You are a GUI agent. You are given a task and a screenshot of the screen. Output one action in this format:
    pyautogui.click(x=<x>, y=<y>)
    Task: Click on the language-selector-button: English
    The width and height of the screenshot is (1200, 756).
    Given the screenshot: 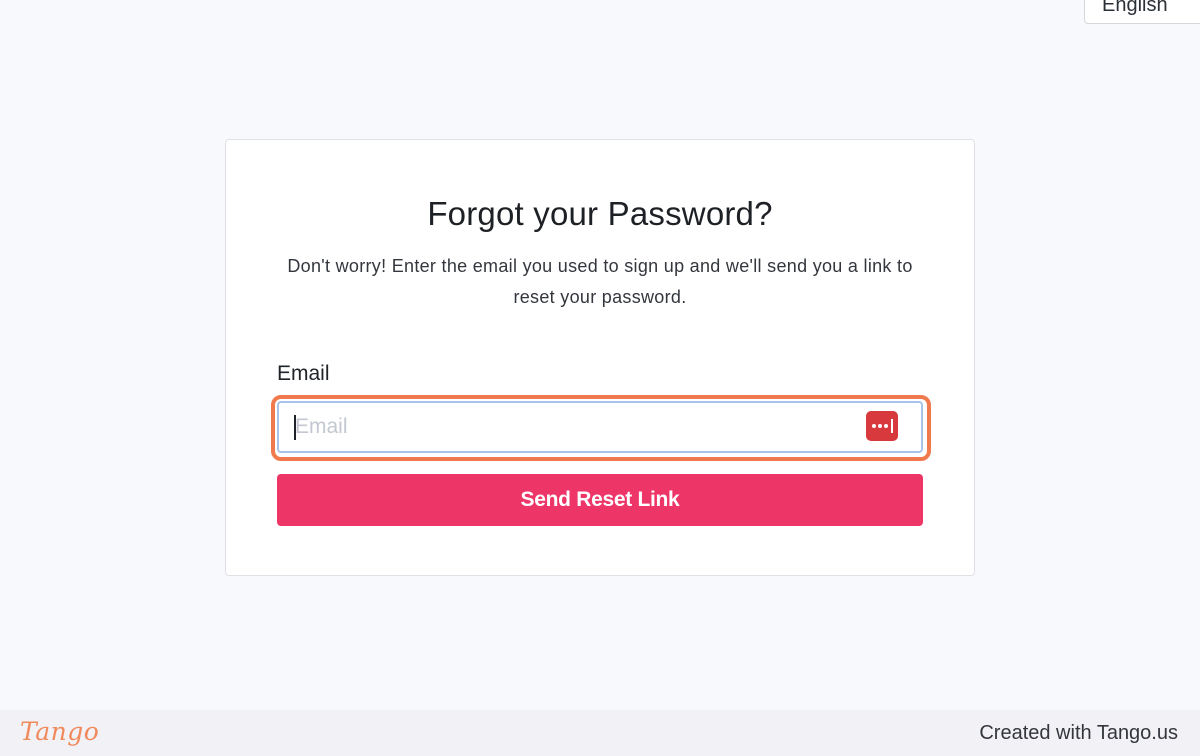 What is the action you would take?
    pyautogui.click(x=1142, y=12)
    